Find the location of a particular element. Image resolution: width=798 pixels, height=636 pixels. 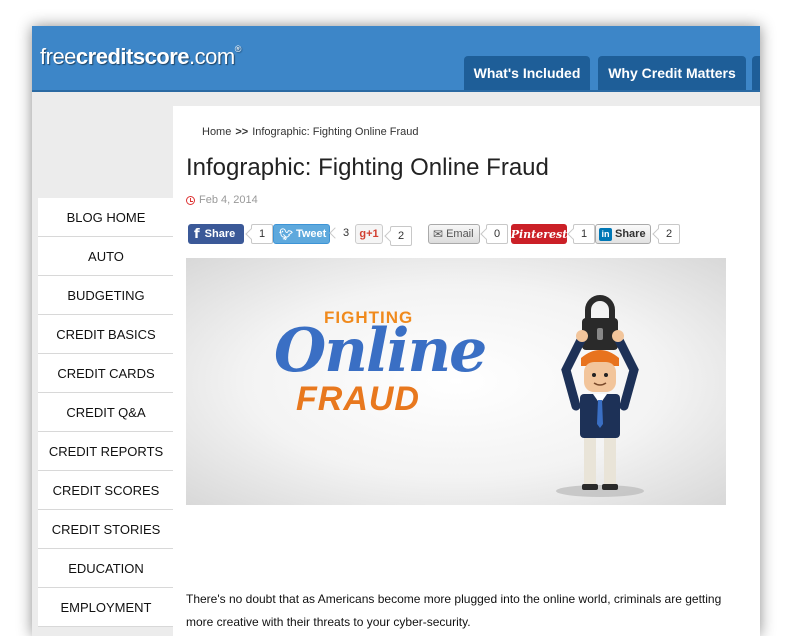

facebook-share-count: 1 is located at coordinates (262, 234).